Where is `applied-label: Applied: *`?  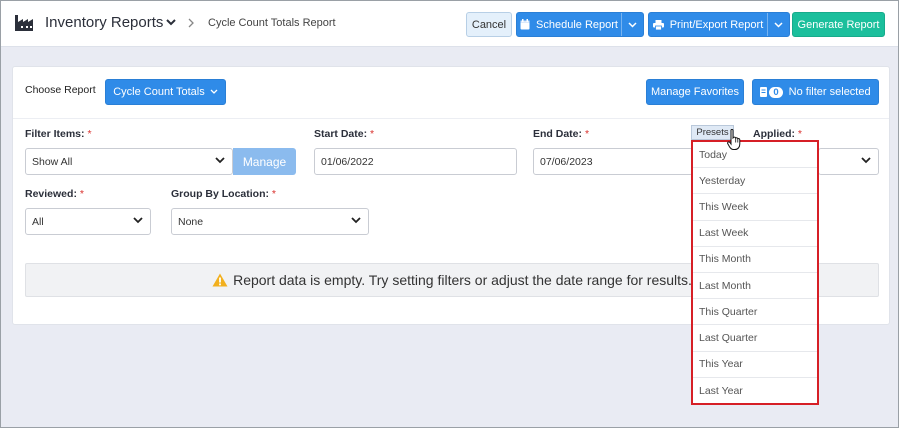
applied-label: Applied: * is located at coordinates (777, 134).